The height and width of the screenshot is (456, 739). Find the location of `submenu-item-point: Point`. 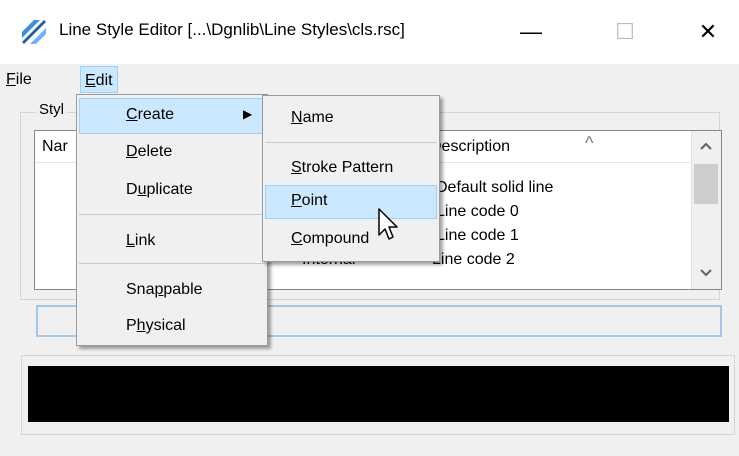

submenu-item-point: Point is located at coordinates (309, 201).